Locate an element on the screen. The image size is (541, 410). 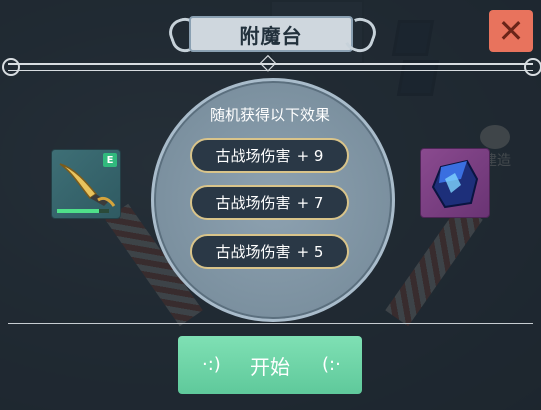
footer-divider is located at coordinates (270, 323).